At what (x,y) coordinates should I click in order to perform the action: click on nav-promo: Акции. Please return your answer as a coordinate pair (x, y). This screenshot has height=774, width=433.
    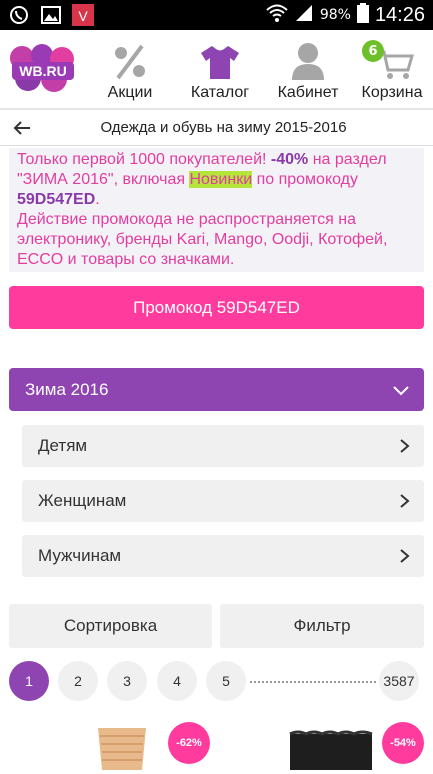
    Looking at the image, I should click on (130, 69).